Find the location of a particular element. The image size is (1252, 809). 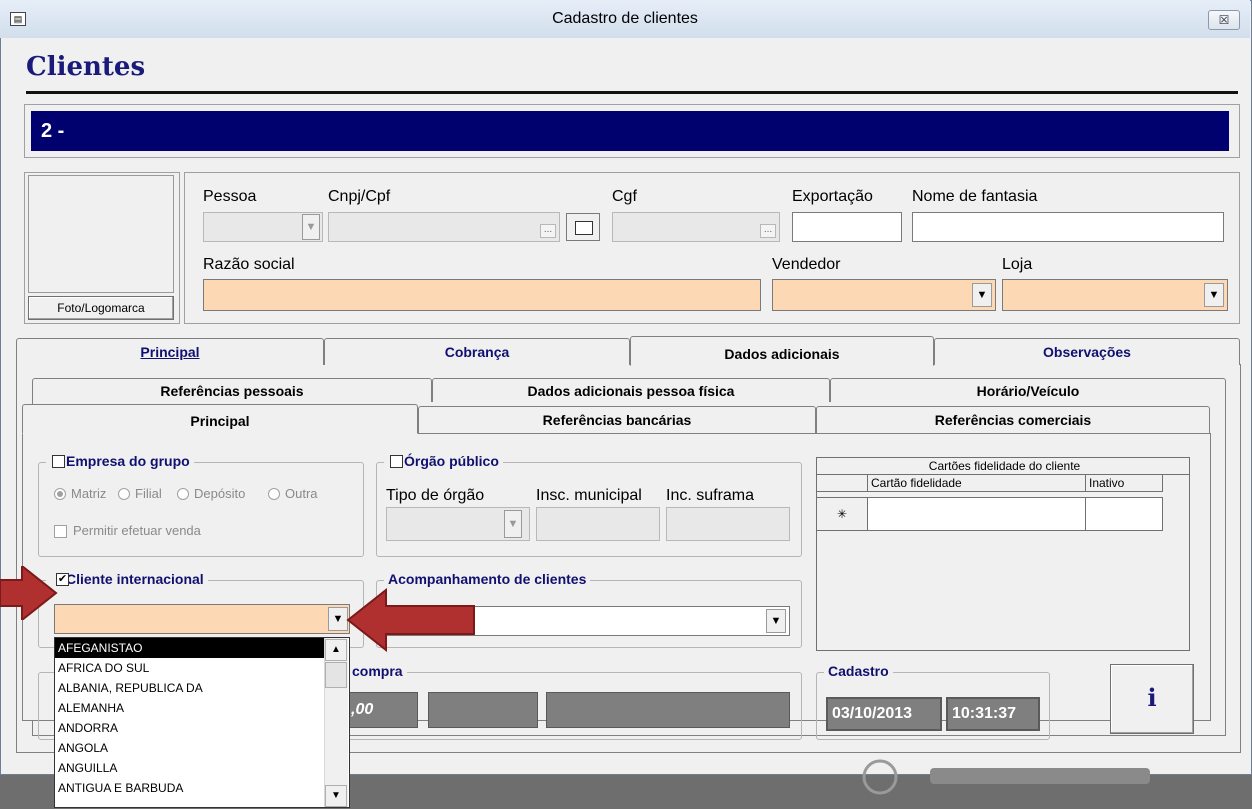

cartoes-grid-title: Cartões fidelidade do cliente is located at coordinates (1003, 466).